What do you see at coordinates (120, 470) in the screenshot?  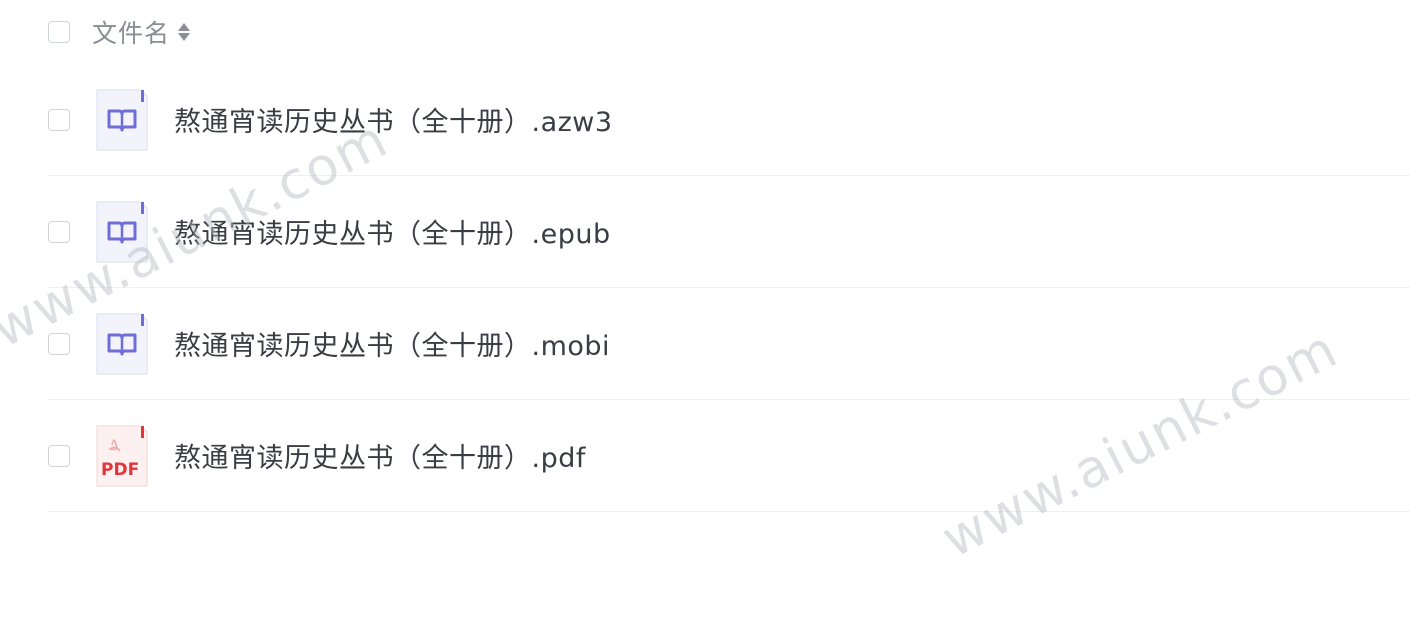 I see `pdf-icon-label: PDF` at bounding box center [120, 470].